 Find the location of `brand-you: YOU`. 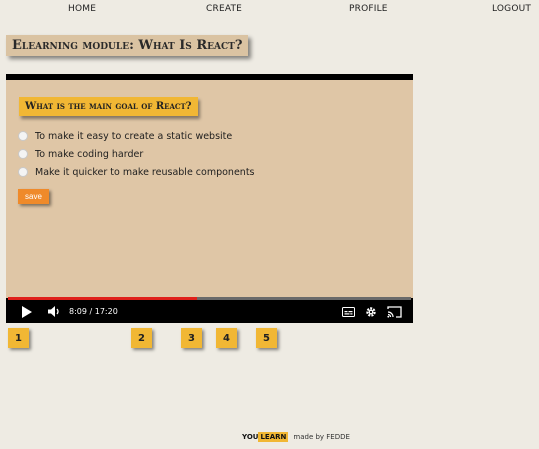

brand-you: YOU is located at coordinates (250, 437).